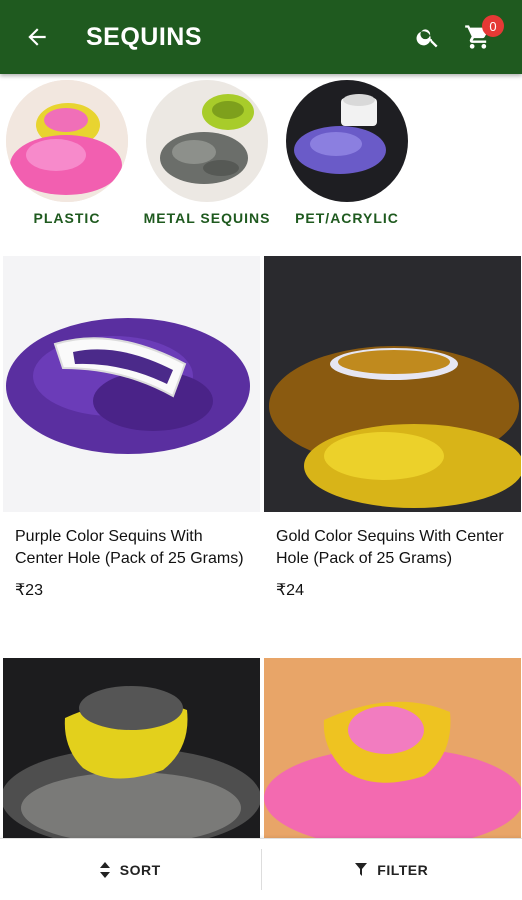 The width and height of the screenshot is (522, 900). What do you see at coordinates (67, 218) in the screenshot?
I see `category-label: PLASTIC` at bounding box center [67, 218].